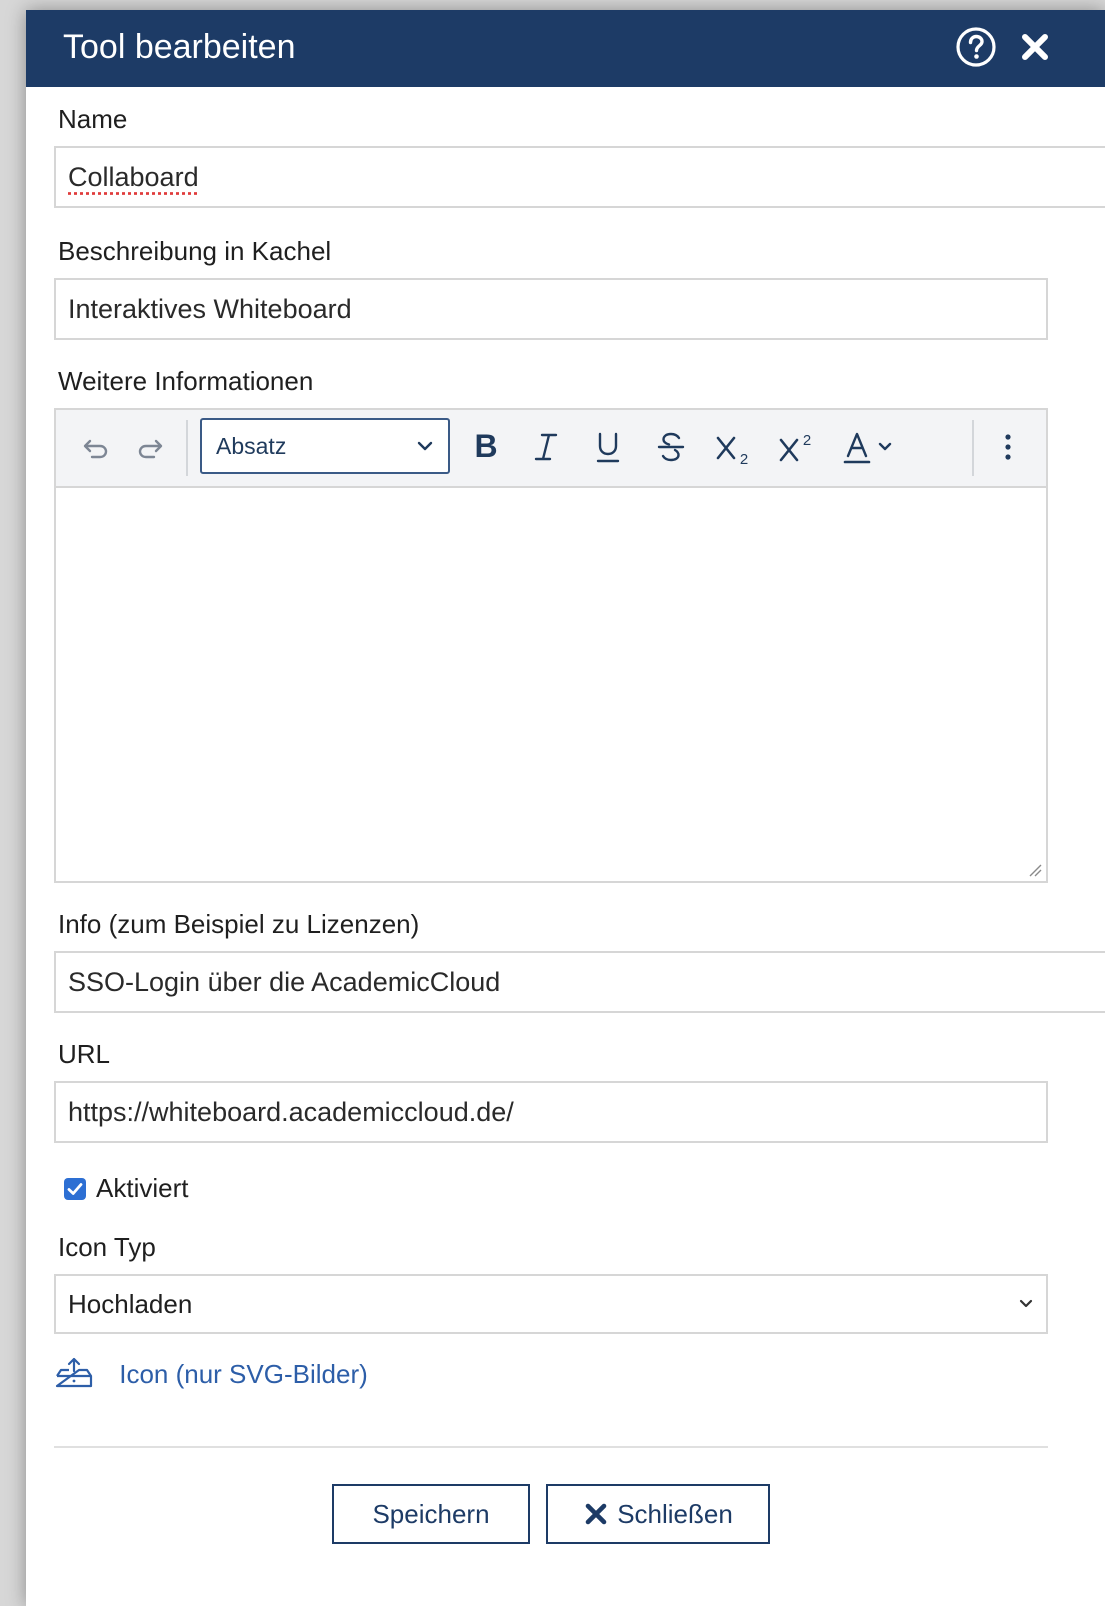 The height and width of the screenshot is (1606, 1105). What do you see at coordinates (107, 1247) in the screenshot?
I see `icon-type-label: Icon Typ` at bounding box center [107, 1247].